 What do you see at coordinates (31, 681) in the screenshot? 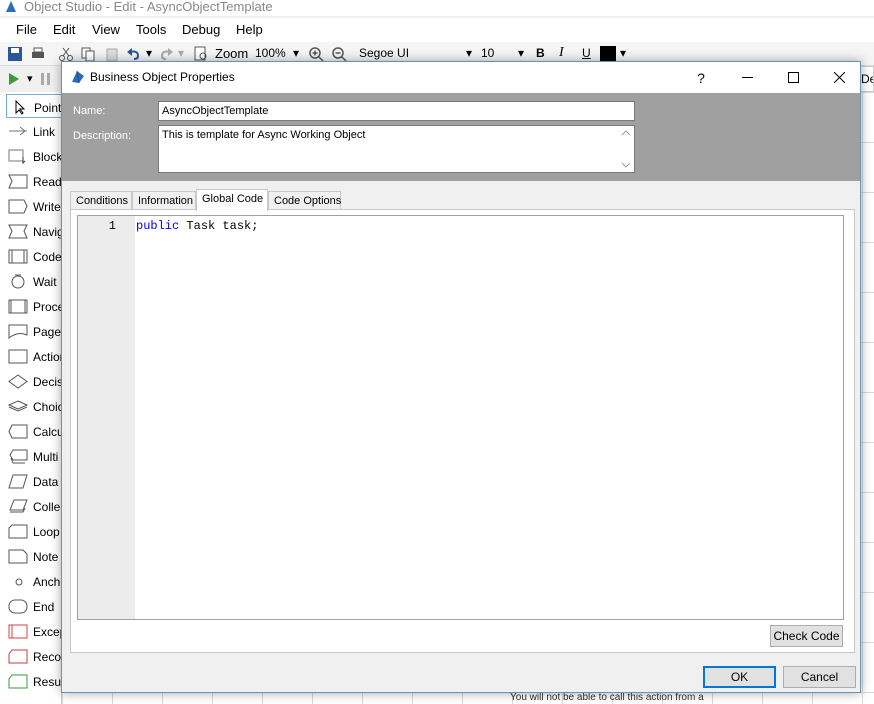
I see `palette-item-resume: Resume` at bounding box center [31, 681].